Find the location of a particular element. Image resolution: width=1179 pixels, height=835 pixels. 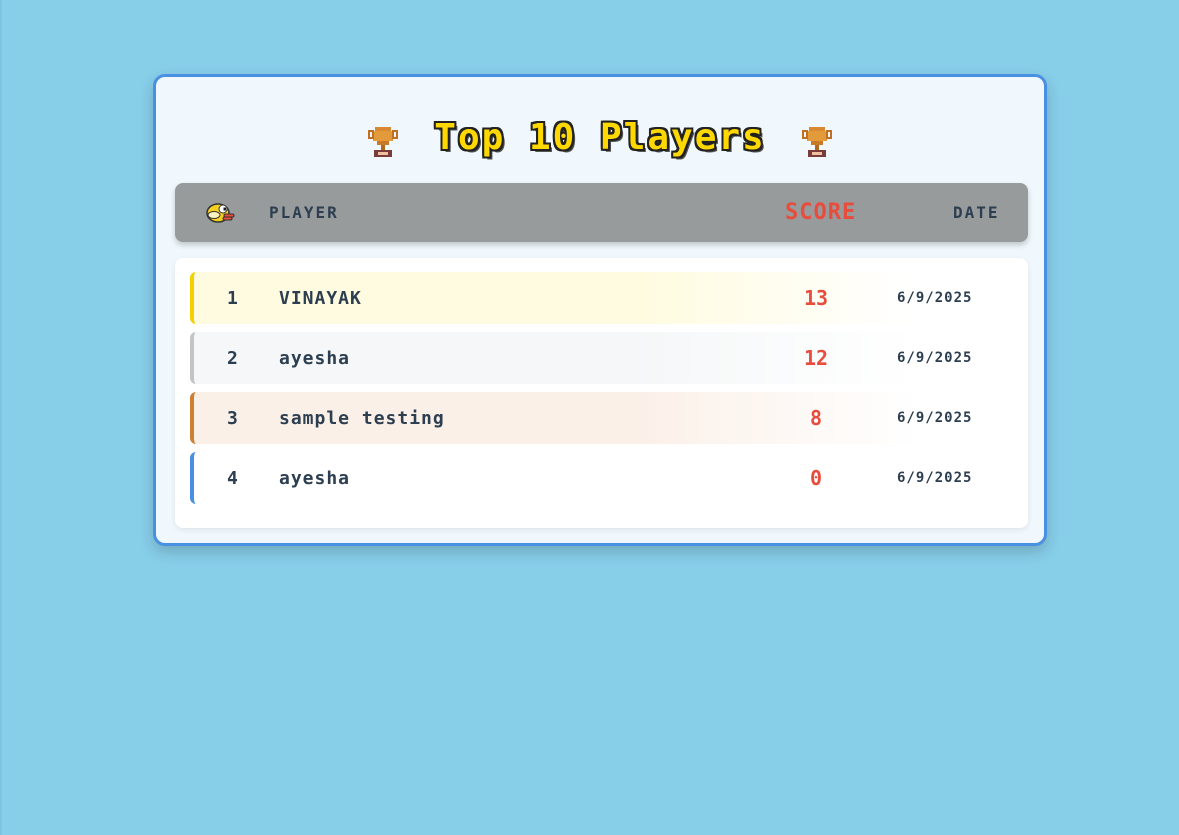

rank-label: 1 is located at coordinates (232, 298).